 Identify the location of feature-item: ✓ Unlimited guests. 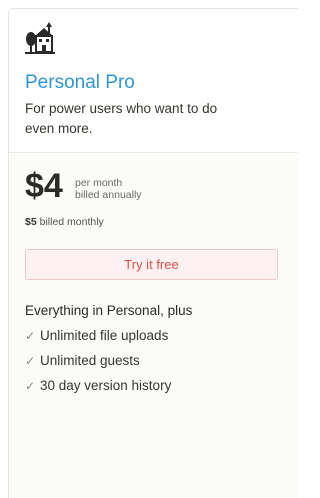
(82, 360).